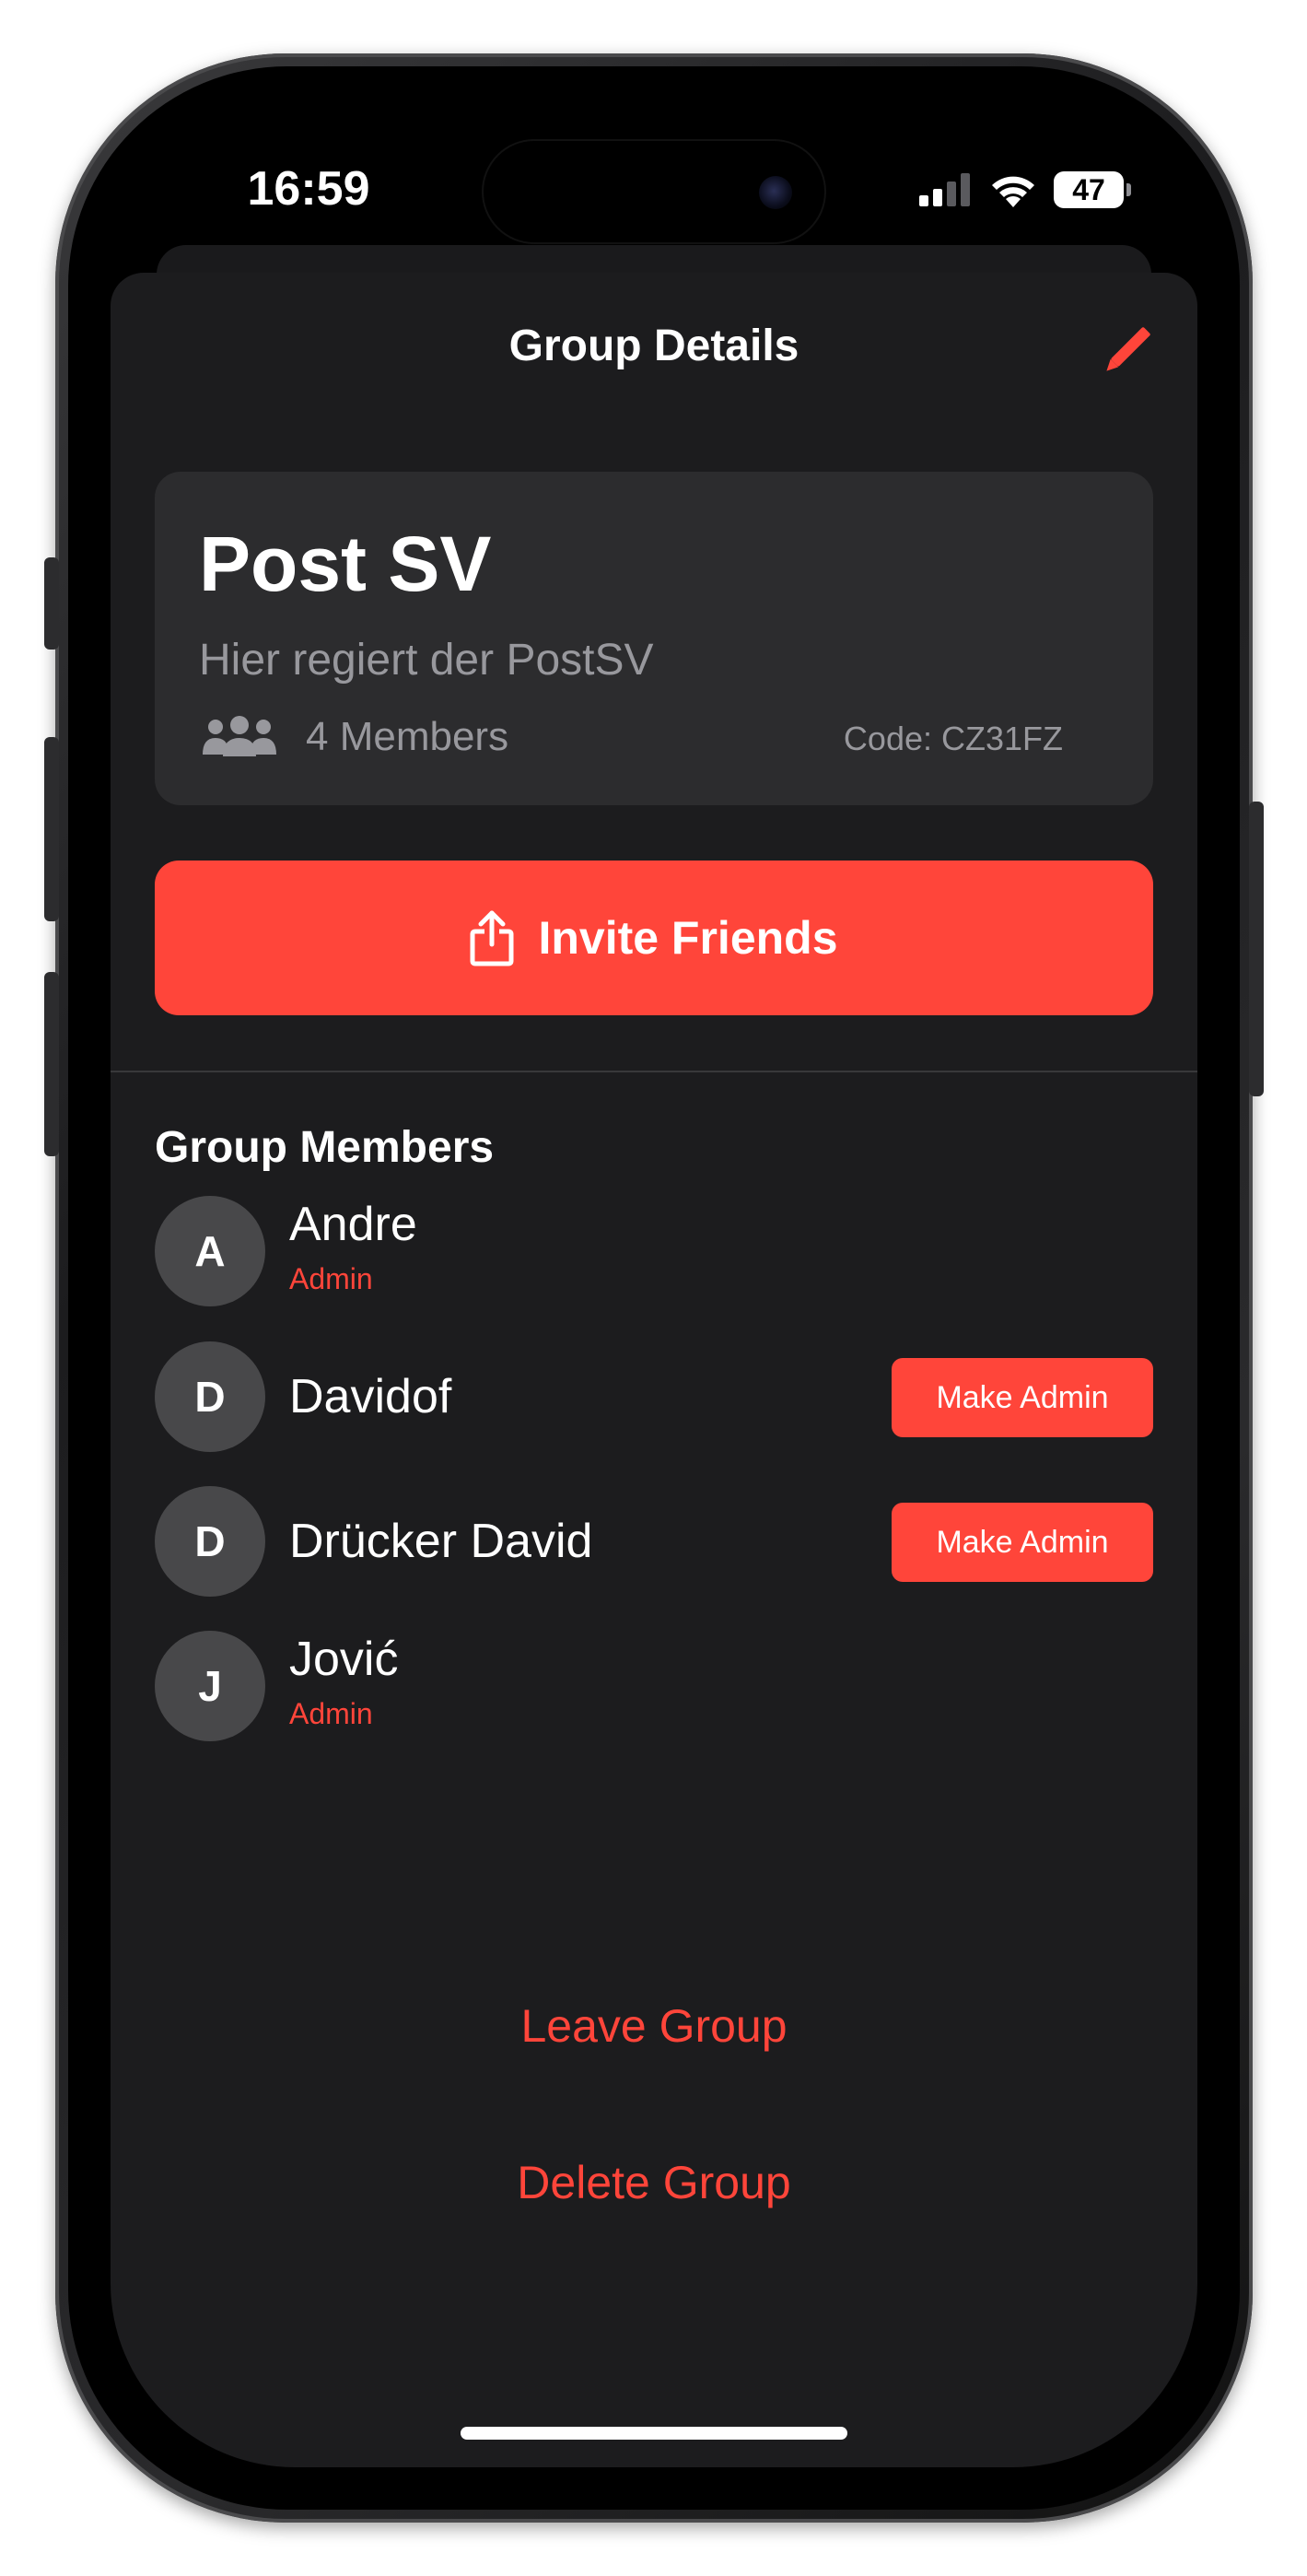 Image resolution: width=1307 pixels, height=2576 pixels. What do you see at coordinates (1132, 345) in the screenshot?
I see `pencil-icon` at bounding box center [1132, 345].